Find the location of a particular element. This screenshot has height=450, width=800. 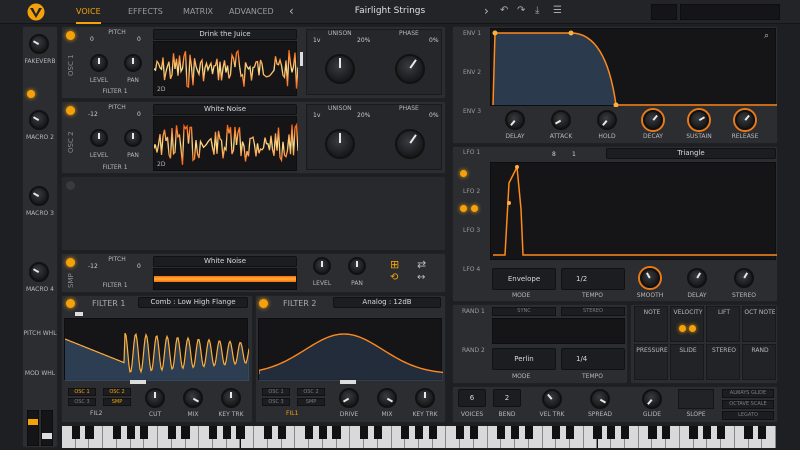

osc2-pitch-octave: -12 is located at coordinates (93, 114).